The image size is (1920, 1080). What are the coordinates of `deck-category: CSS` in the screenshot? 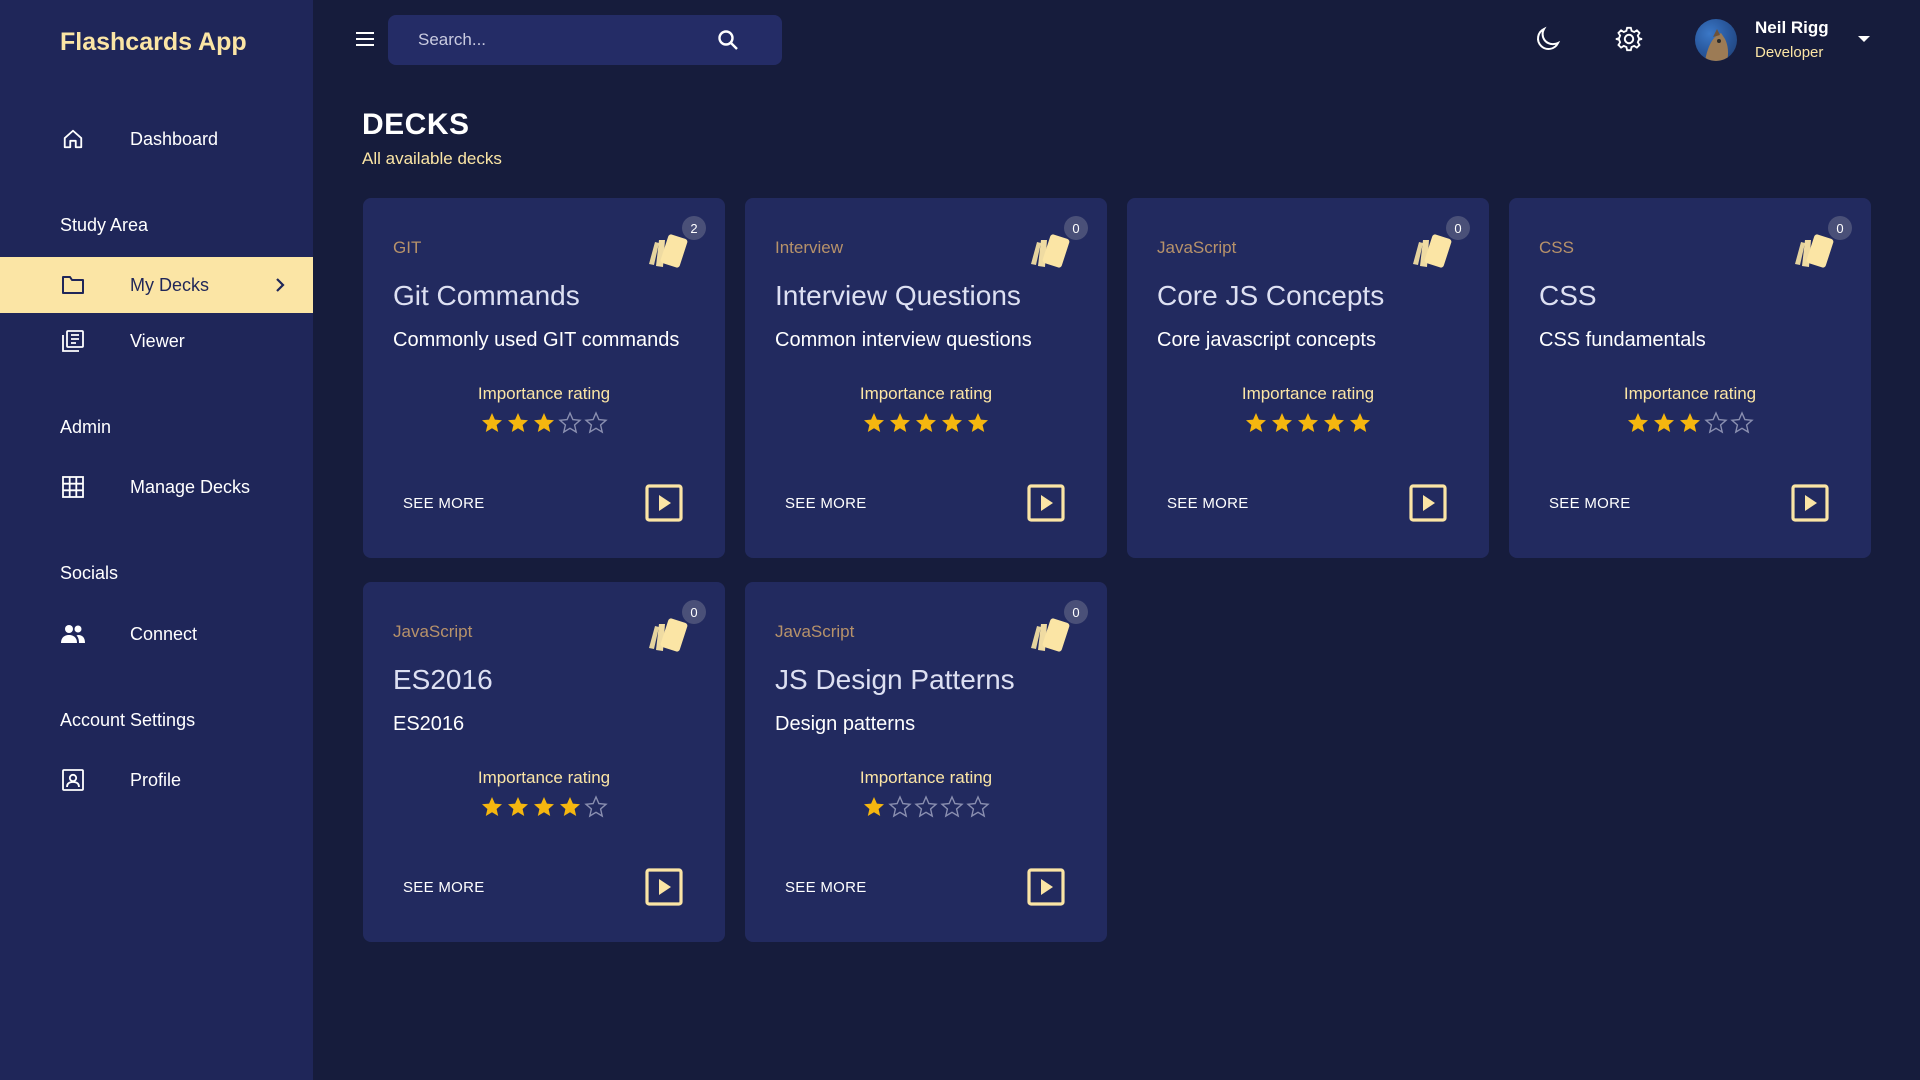 It's located at (1556, 247).